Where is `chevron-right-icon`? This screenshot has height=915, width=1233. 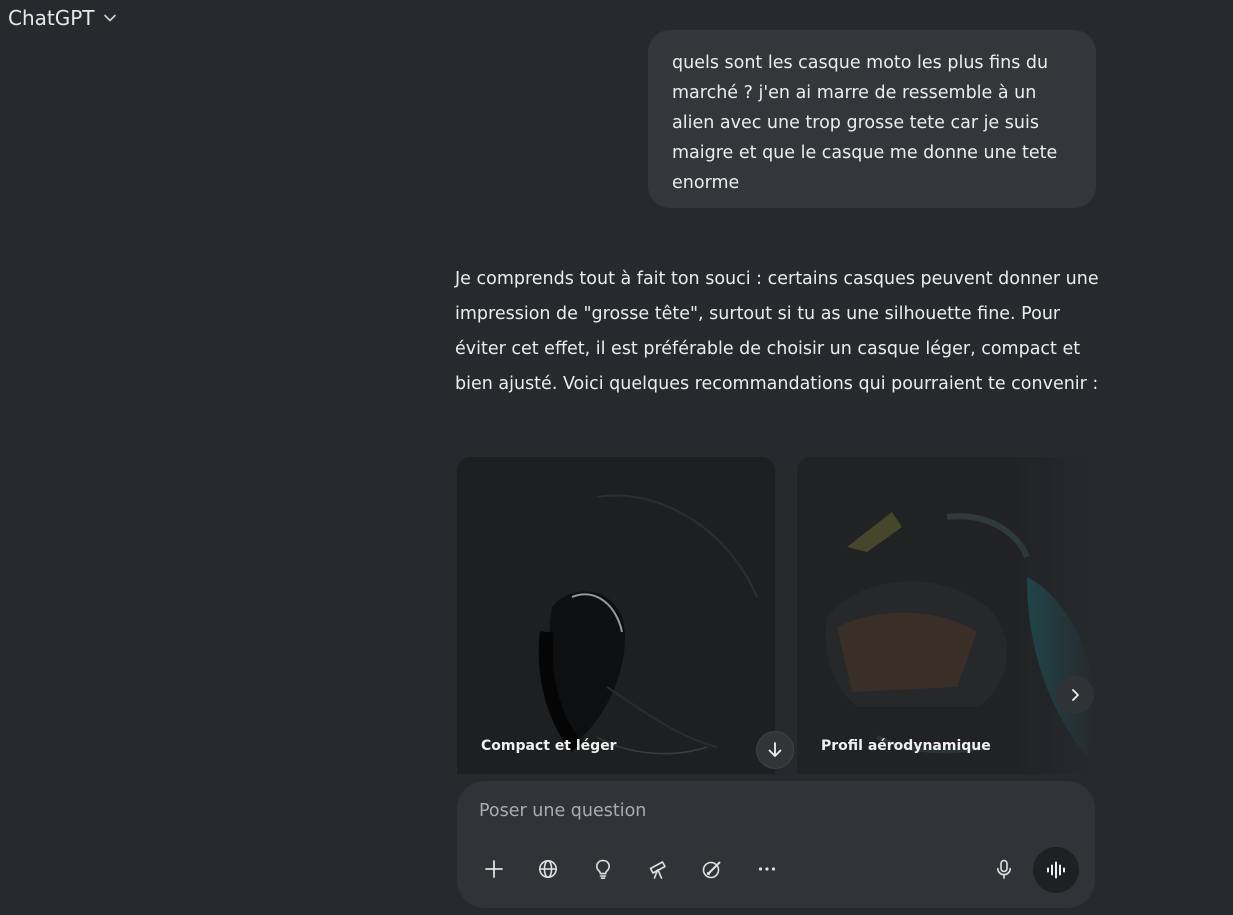 chevron-right-icon is located at coordinates (1075, 695).